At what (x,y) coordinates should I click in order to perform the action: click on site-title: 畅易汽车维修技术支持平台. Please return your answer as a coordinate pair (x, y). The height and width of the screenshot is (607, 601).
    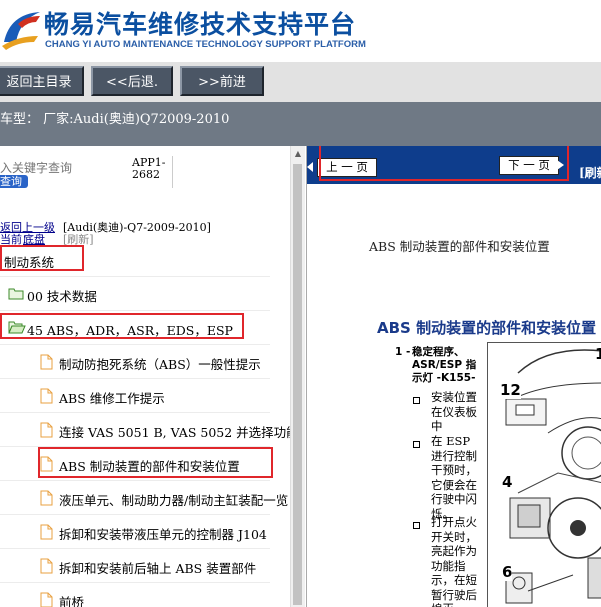
    Looking at the image, I should click on (200, 24).